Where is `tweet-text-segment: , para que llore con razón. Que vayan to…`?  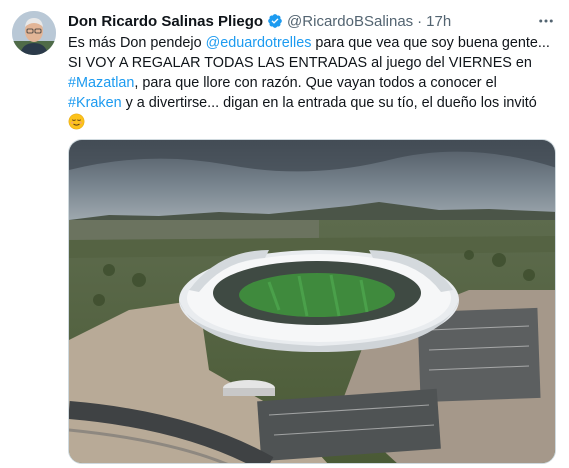 tweet-text-segment: , para que llore con razón. Que vayan to… is located at coordinates (315, 83).